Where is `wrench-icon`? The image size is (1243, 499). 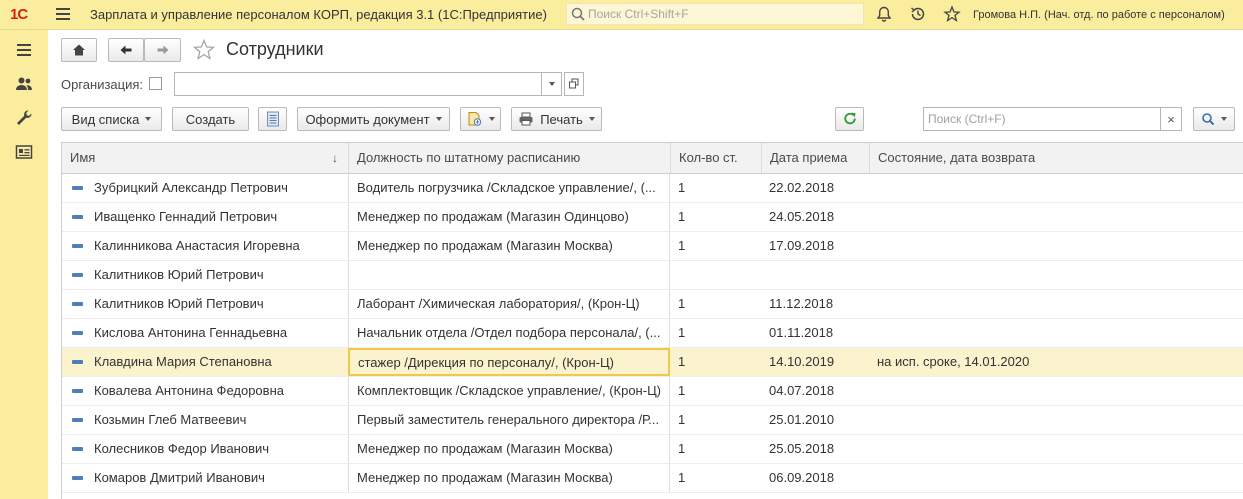
wrench-icon is located at coordinates (24, 118).